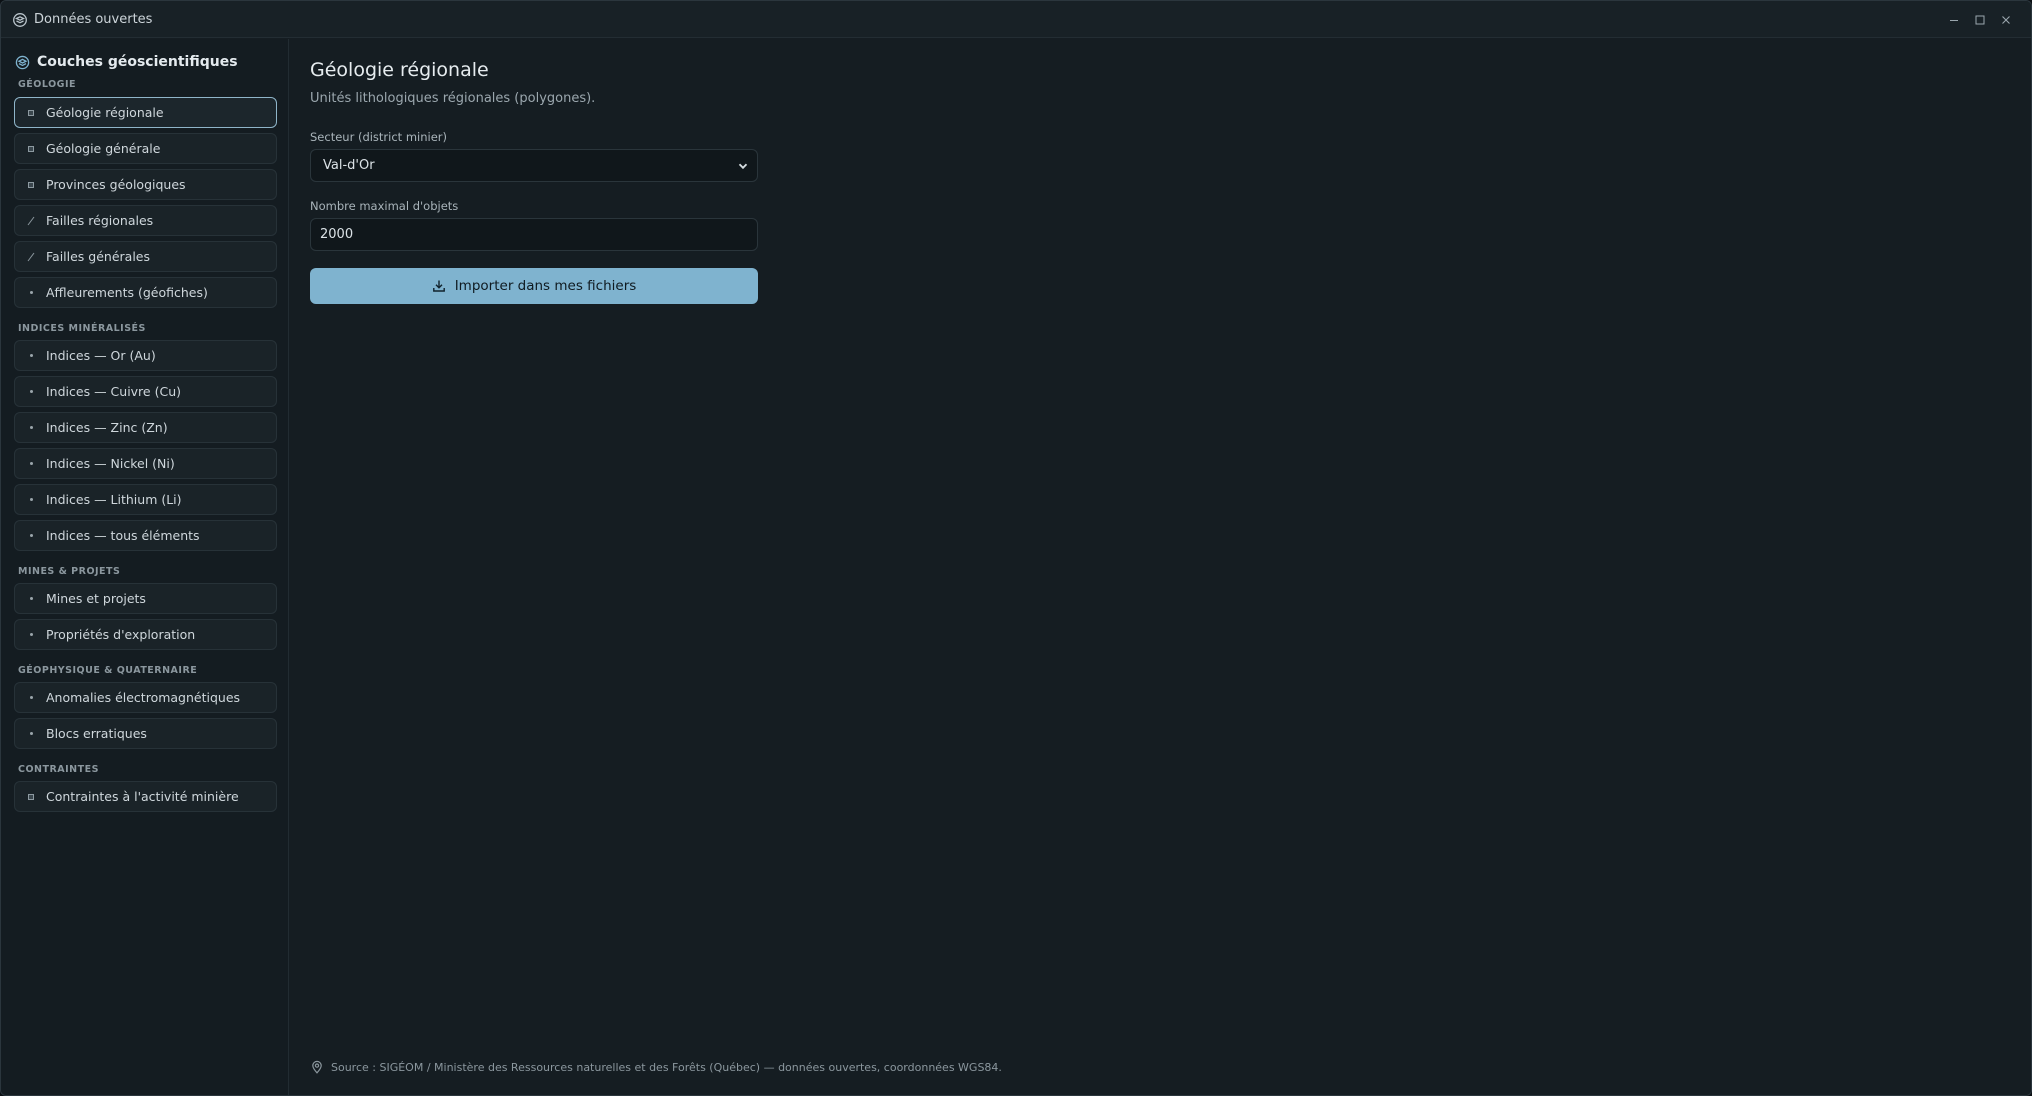 This screenshot has width=2032, height=1096. What do you see at coordinates (22, 62) in the screenshot?
I see `globe-layers-icon` at bounding box center [22, 62].